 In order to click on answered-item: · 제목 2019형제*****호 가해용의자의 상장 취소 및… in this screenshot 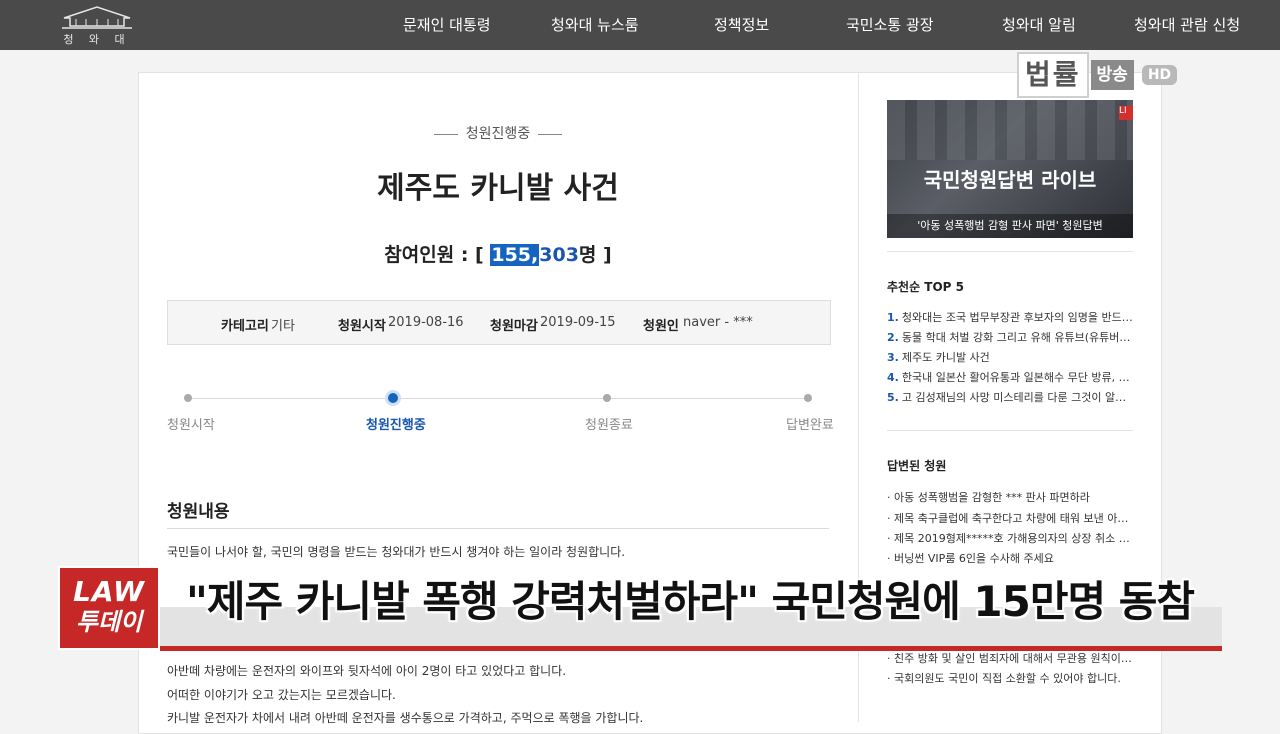, I will do `click(1010, 538)`.